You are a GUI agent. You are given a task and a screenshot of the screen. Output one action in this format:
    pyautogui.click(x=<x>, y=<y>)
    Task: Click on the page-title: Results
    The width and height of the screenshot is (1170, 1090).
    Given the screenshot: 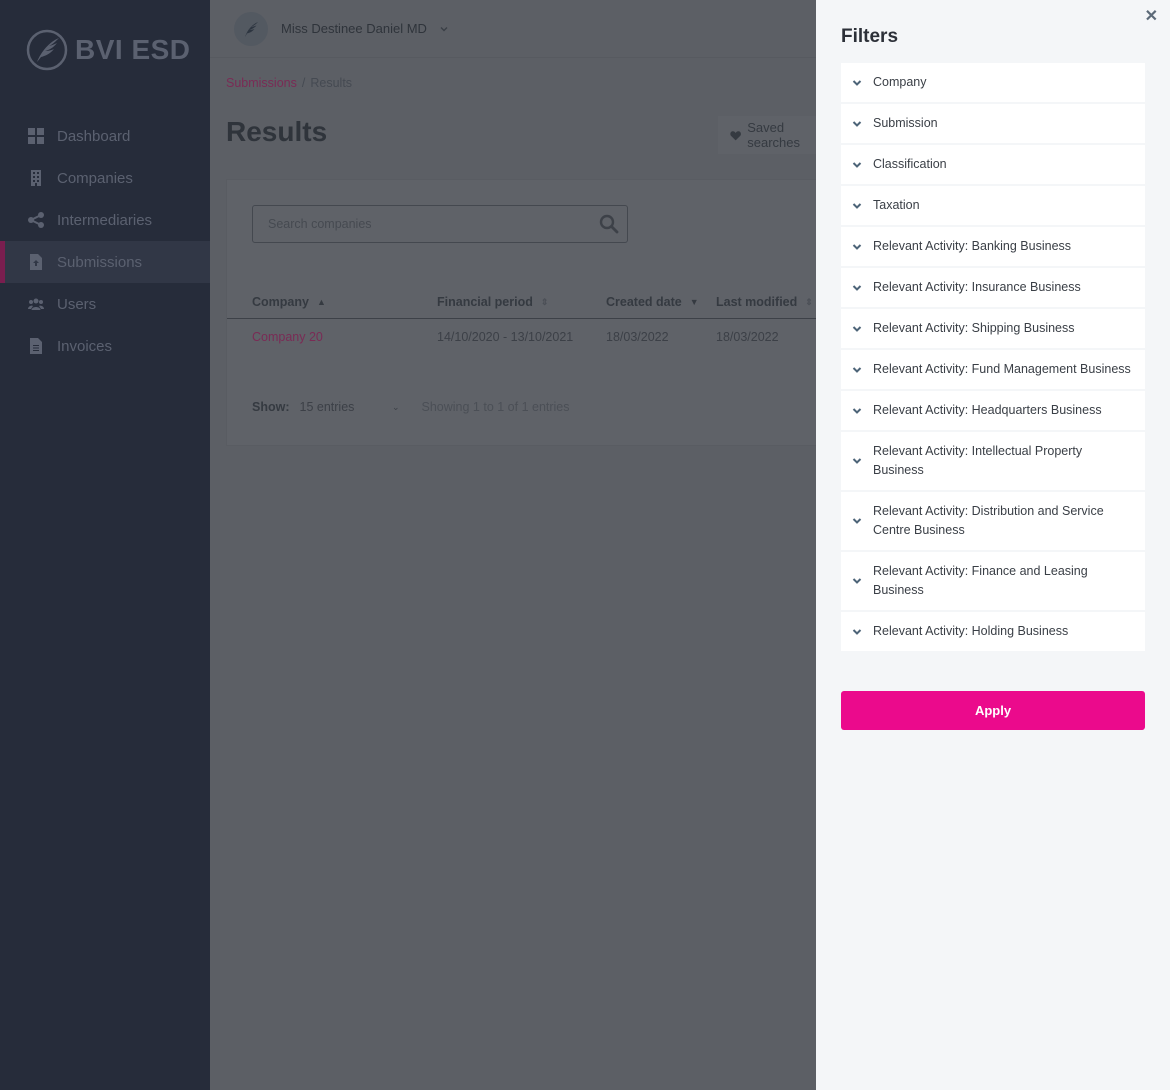 What is the action you would take?
    pyautogui.click(x=277, y=131)
    